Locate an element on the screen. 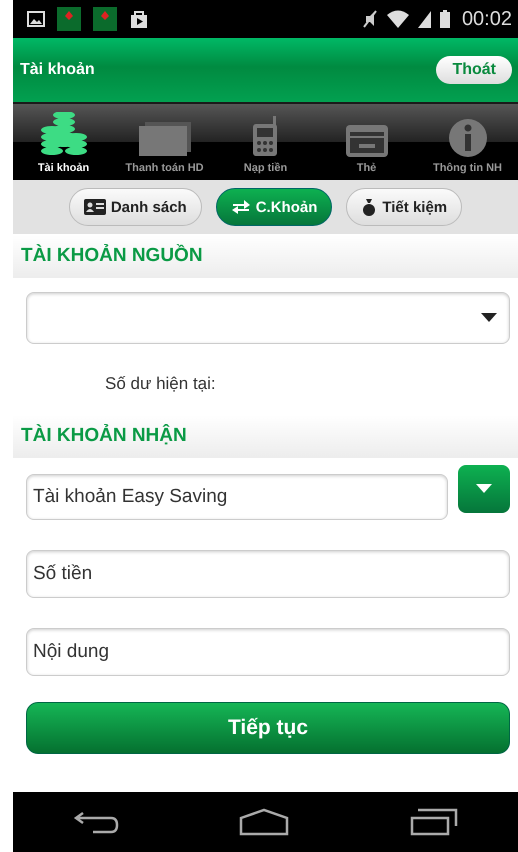  wifi-icon is located at coordinates (398, 19).